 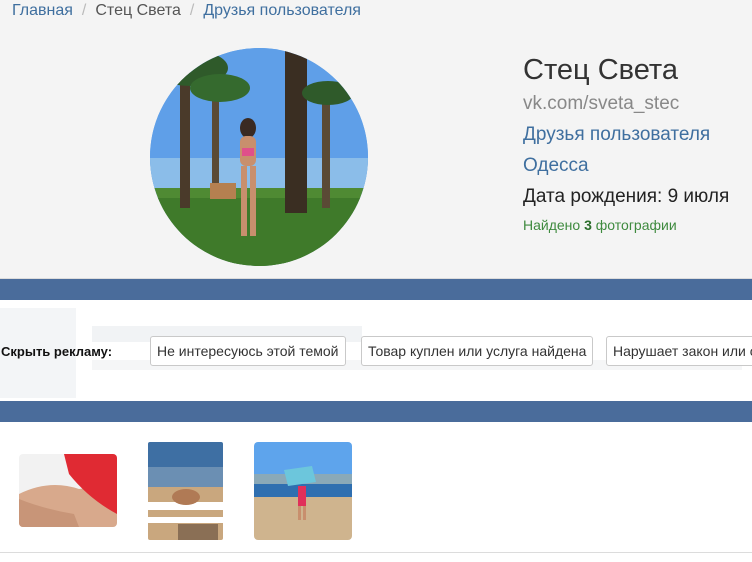 What do you see at coordinates (282, 10) in the screenshot?
I see `breadcrumb-friends-link: Друзья пользователя` at bounding box center [282, 10].